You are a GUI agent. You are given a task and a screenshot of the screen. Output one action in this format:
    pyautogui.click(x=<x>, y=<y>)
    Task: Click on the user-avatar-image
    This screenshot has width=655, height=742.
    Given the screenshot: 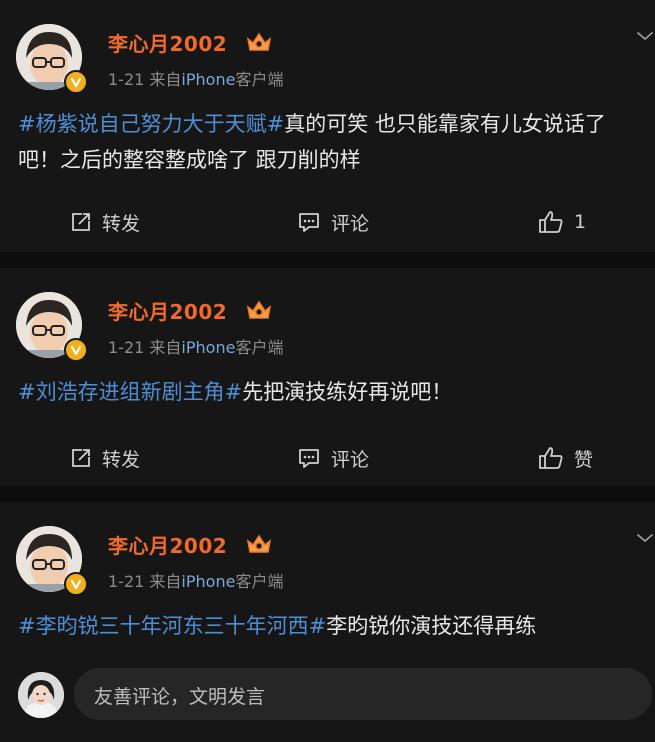 What is the action you would take?
    pyautogui.click(x=41, y=695)
    